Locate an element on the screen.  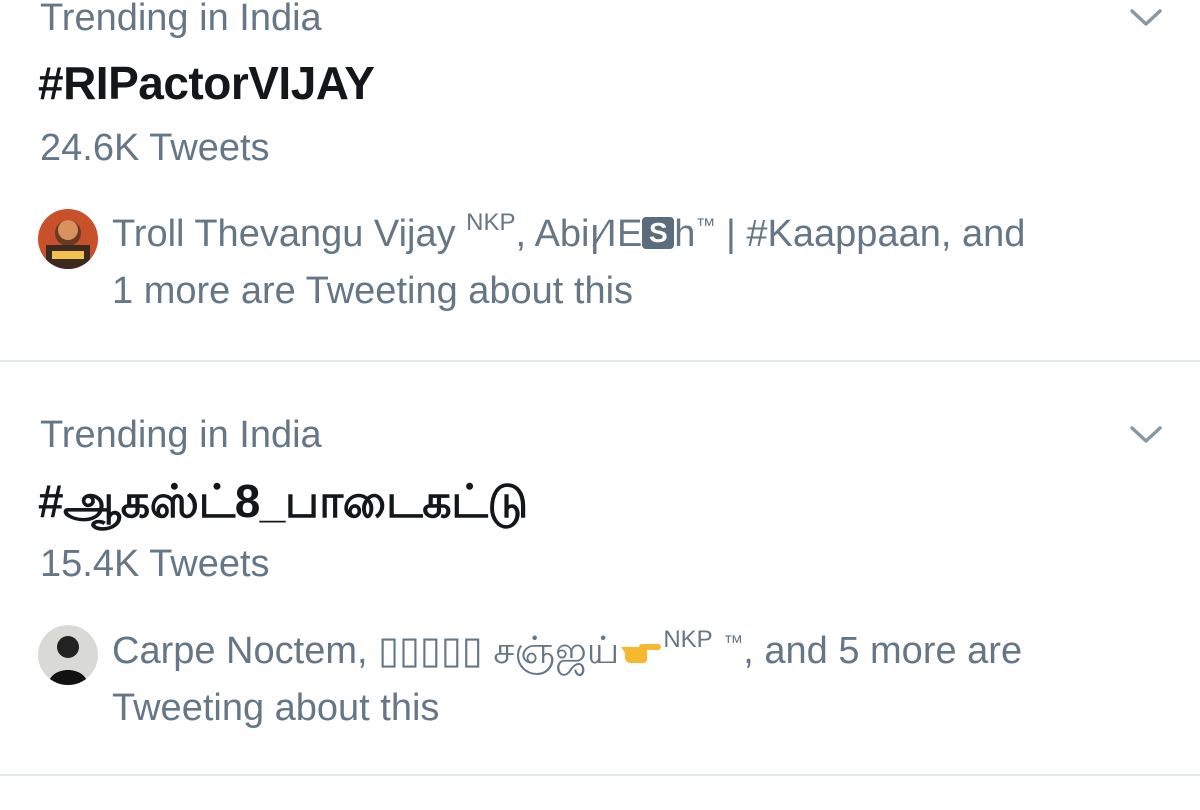
user-name: Abiꞁ⁄ΙΕ is located at coordinates (589, 234).